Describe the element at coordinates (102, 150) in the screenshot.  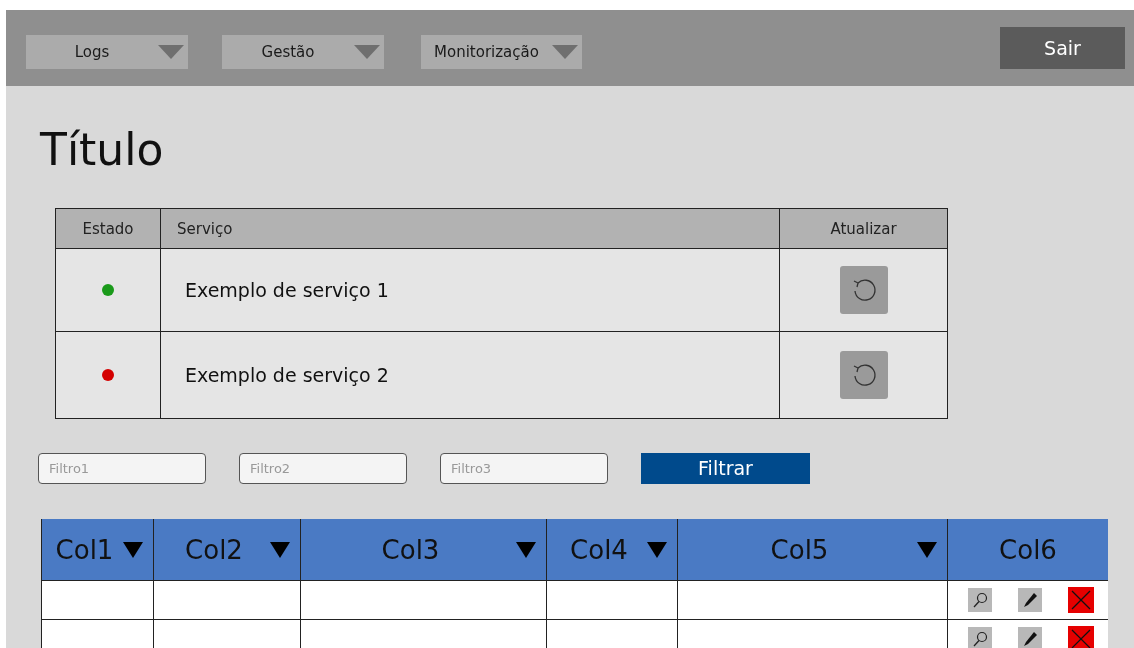
I see `page-title: Título` at that location.